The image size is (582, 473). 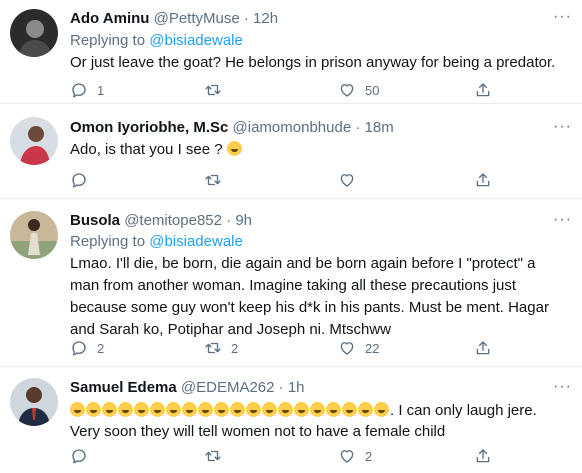 I want to click on upside-down-face-emoji, so click(x=234, y=148).